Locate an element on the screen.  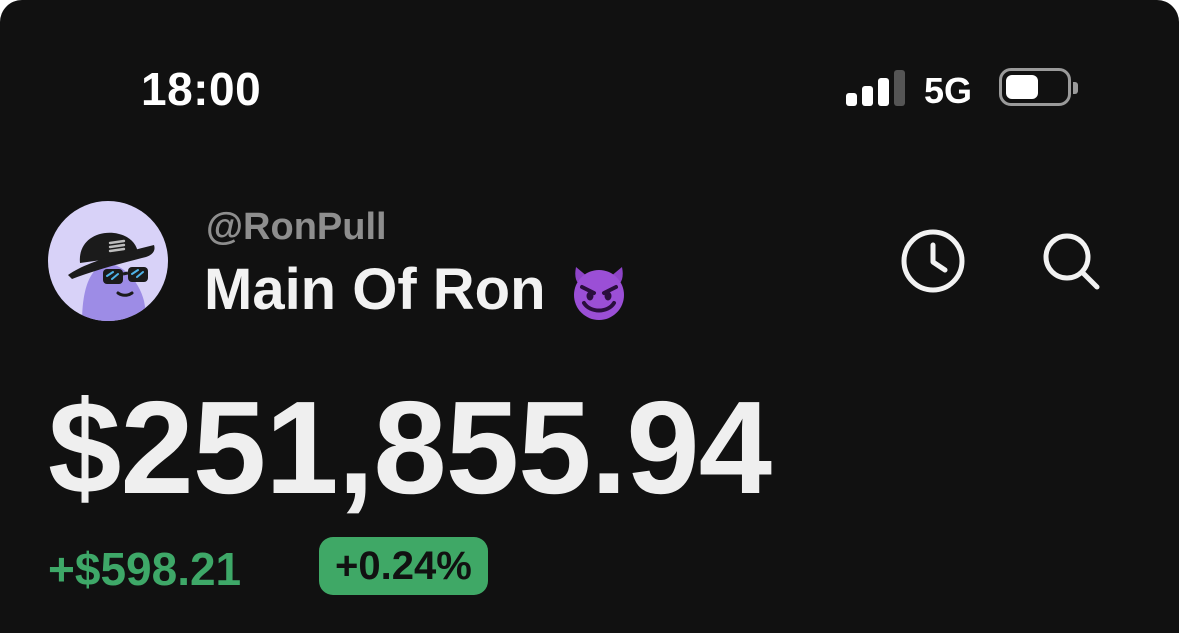
clock-icon is located at coordinates (933, 261).